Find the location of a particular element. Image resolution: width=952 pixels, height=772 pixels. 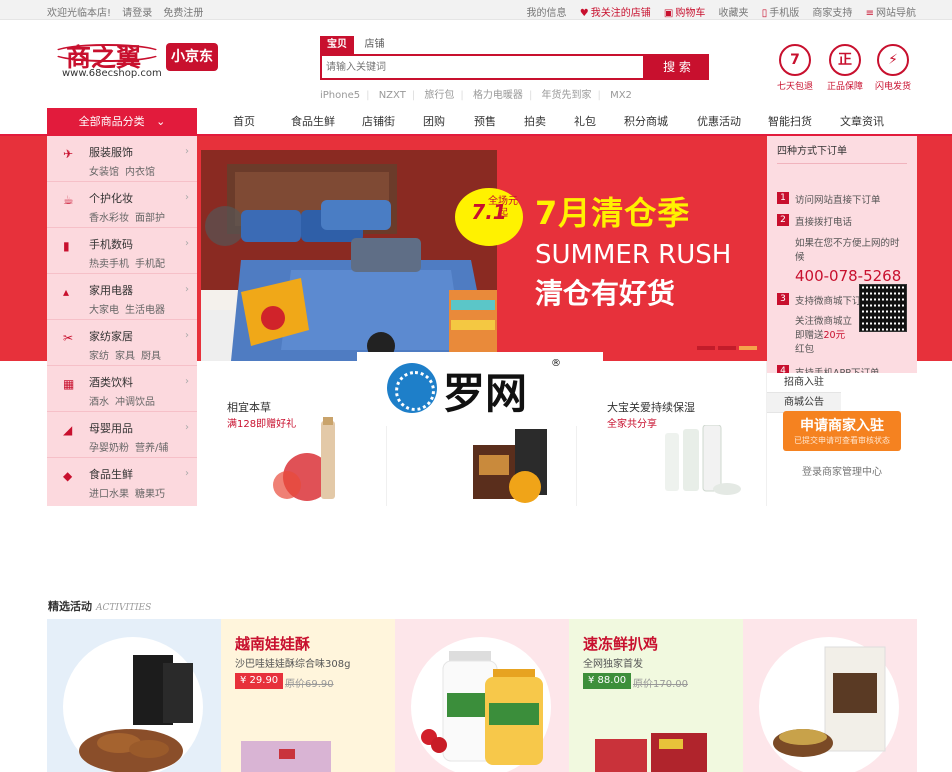

subcategory-link: 面部护 is located at coordinates (150, 218).